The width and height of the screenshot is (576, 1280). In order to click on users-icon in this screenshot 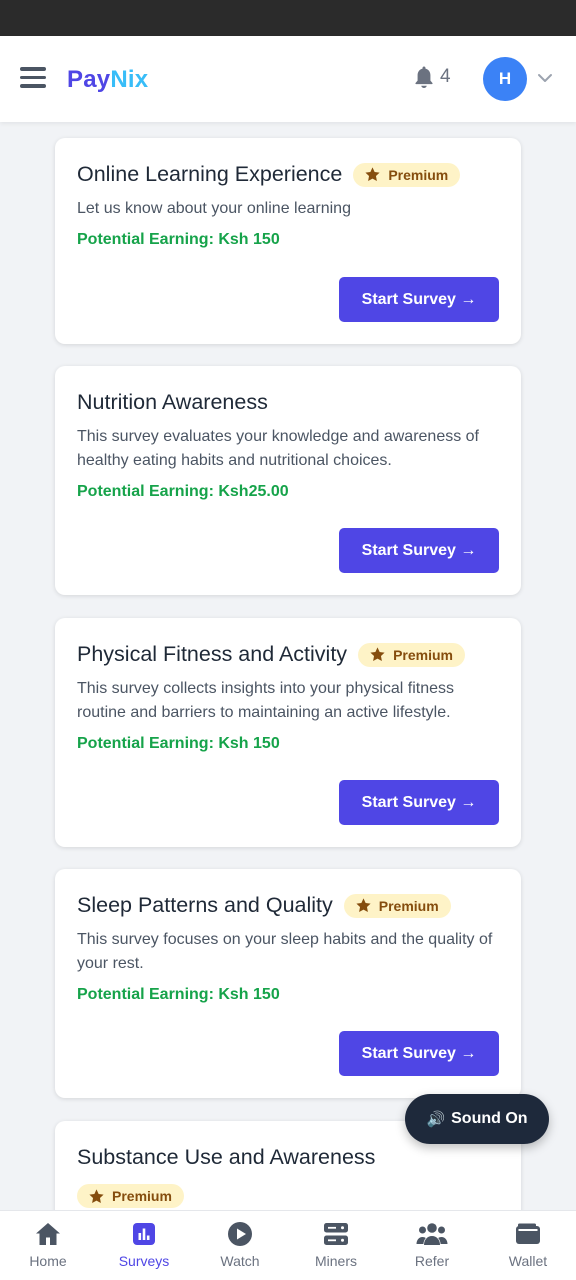, I will do `click(432, 1234)`.